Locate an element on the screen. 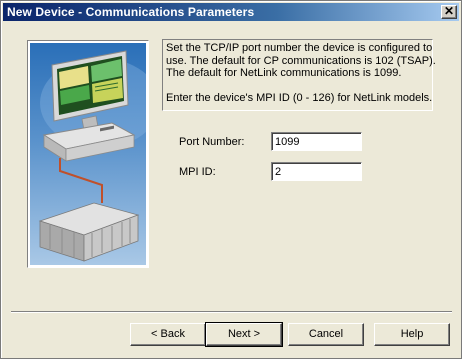 This screenshot has height=359, width=462. back-button: < Back is located at coordinates (168, 334).